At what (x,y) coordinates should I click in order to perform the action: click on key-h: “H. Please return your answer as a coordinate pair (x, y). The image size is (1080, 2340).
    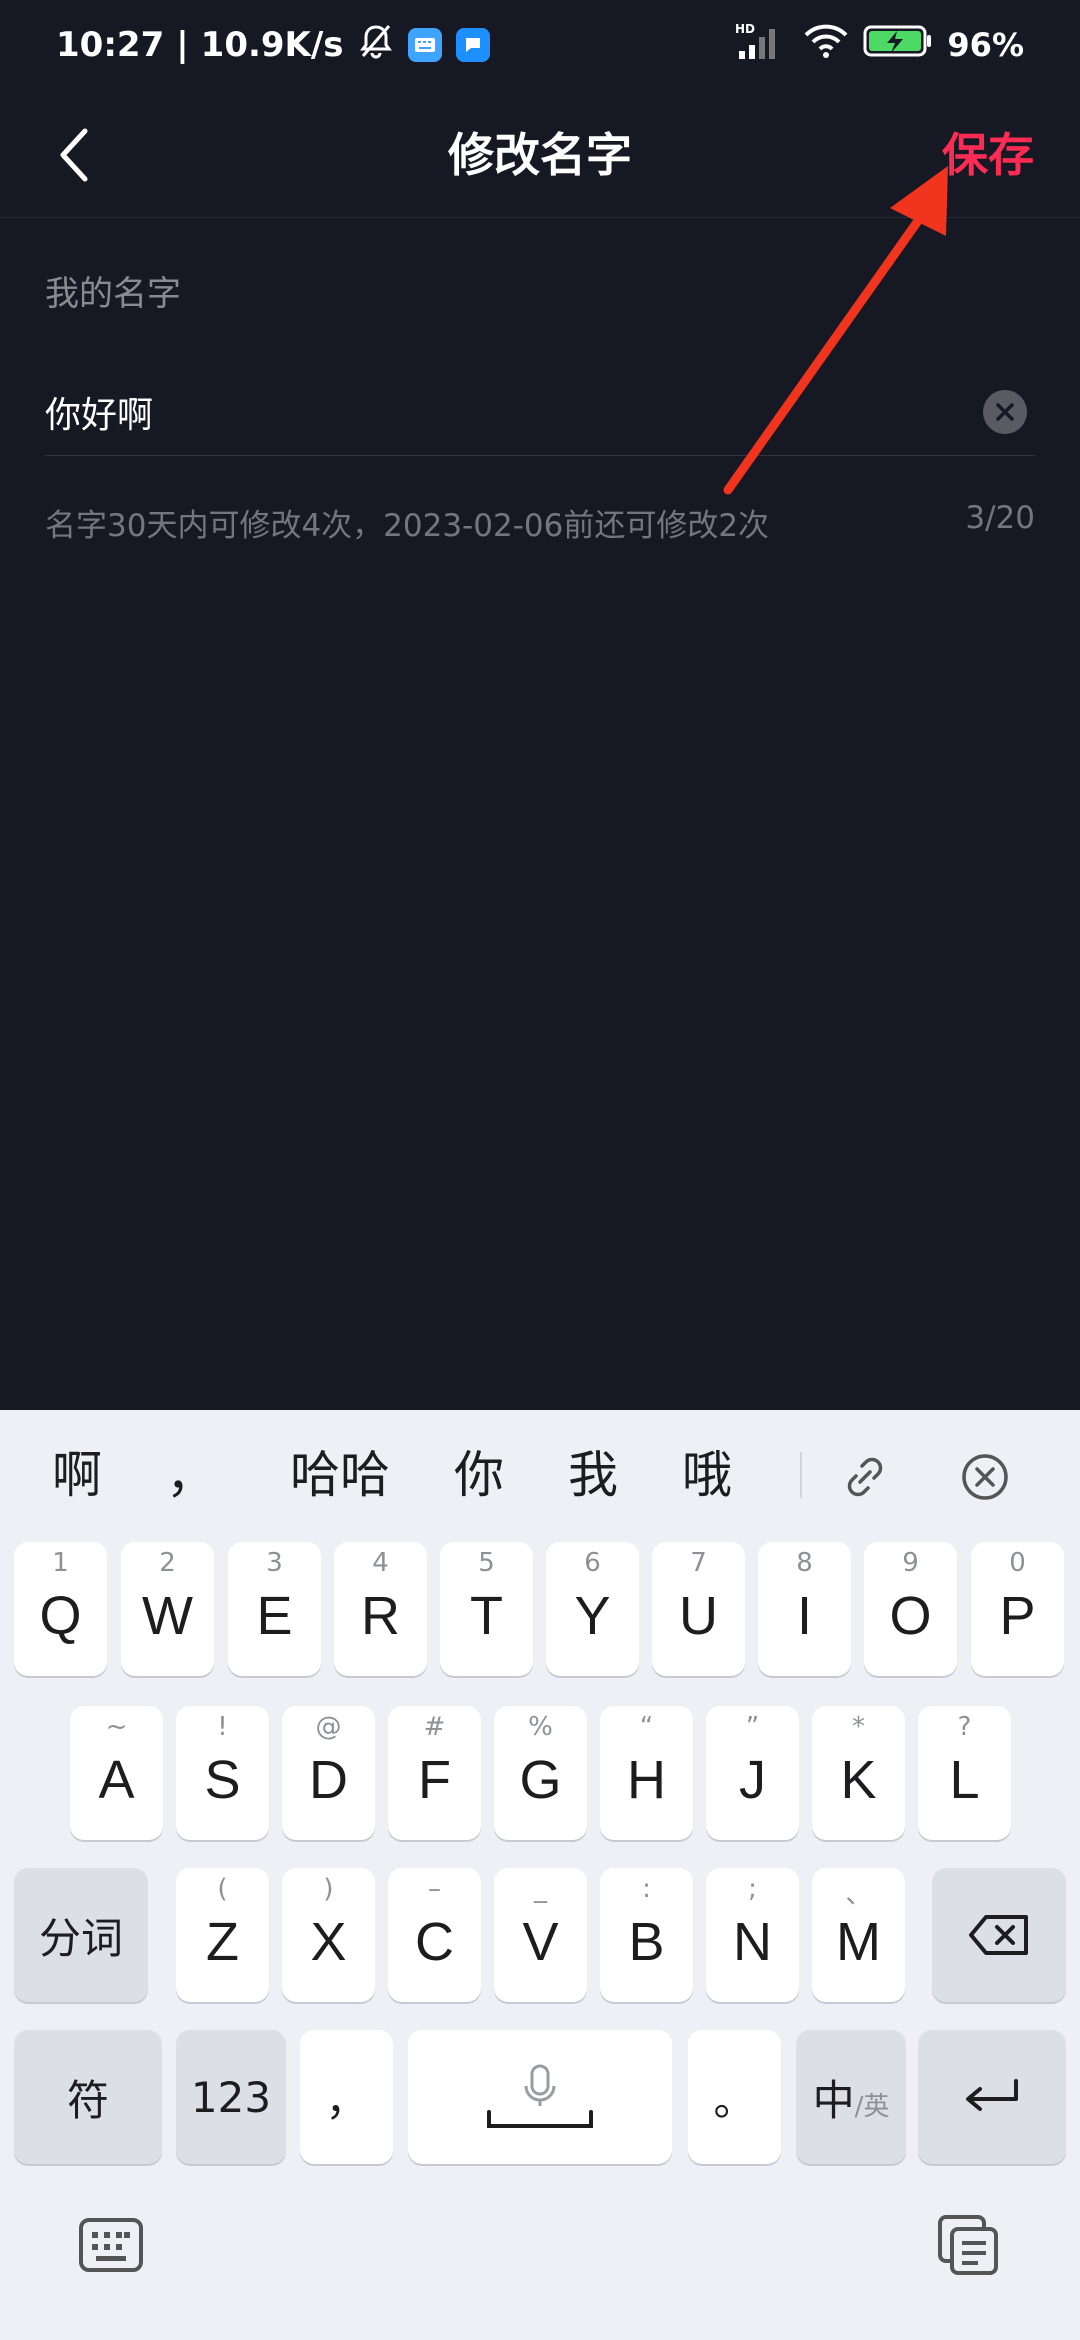
    Looking at the image, I should click on (646, 1773).